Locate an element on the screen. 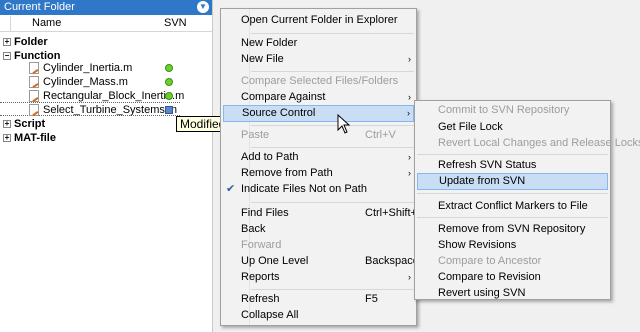 This screenshot has height=332, width=640. submenu-item-show-revisions: Show Revisions is located at coordinates (512, 245).